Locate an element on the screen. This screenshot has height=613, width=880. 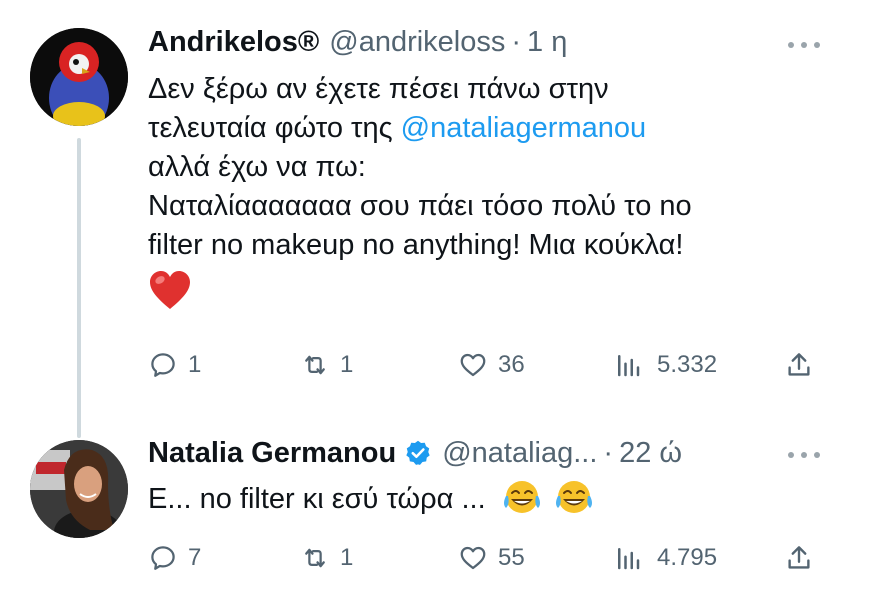
like-count: 55 is located at coordinates (511, 557).